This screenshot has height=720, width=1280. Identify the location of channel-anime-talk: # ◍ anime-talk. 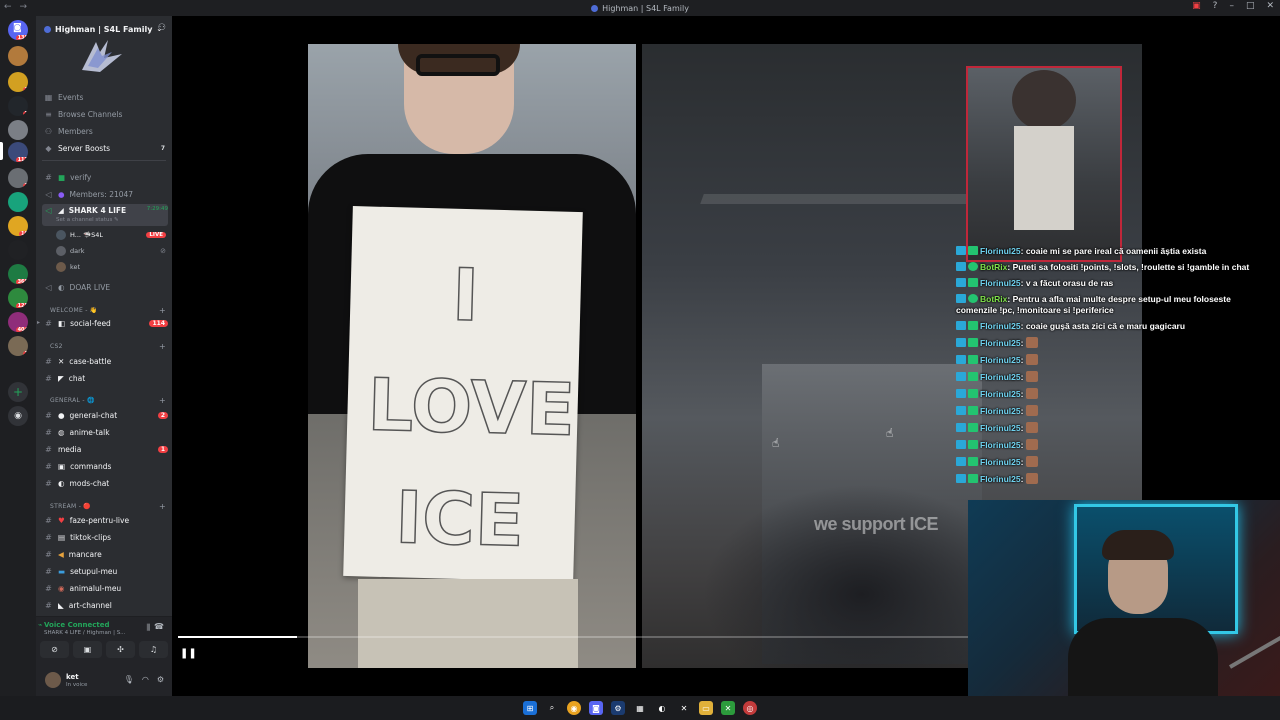
(105, 432).